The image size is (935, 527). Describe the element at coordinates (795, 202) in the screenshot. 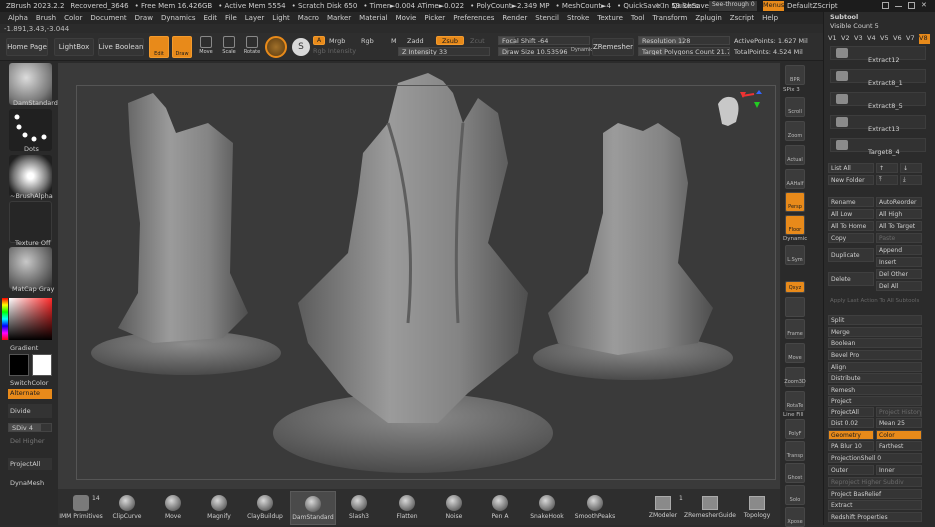

I see `persp-button: Persp` at that location.